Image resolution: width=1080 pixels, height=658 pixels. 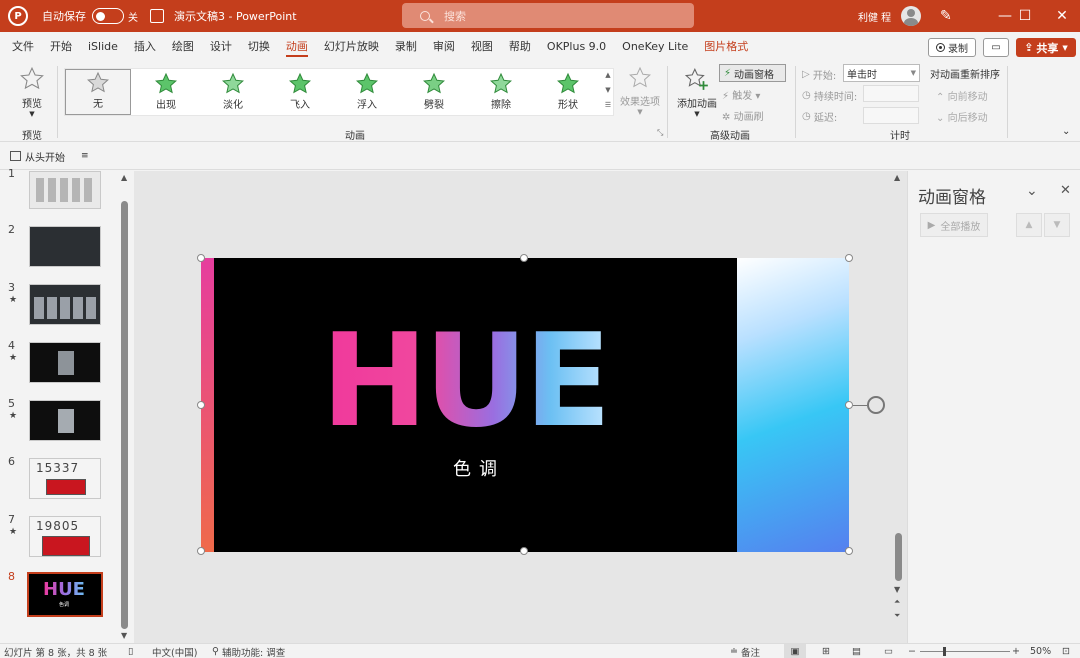 I want to click on fit-to-window-icon: ⊡, so click(x=1066, y=651).